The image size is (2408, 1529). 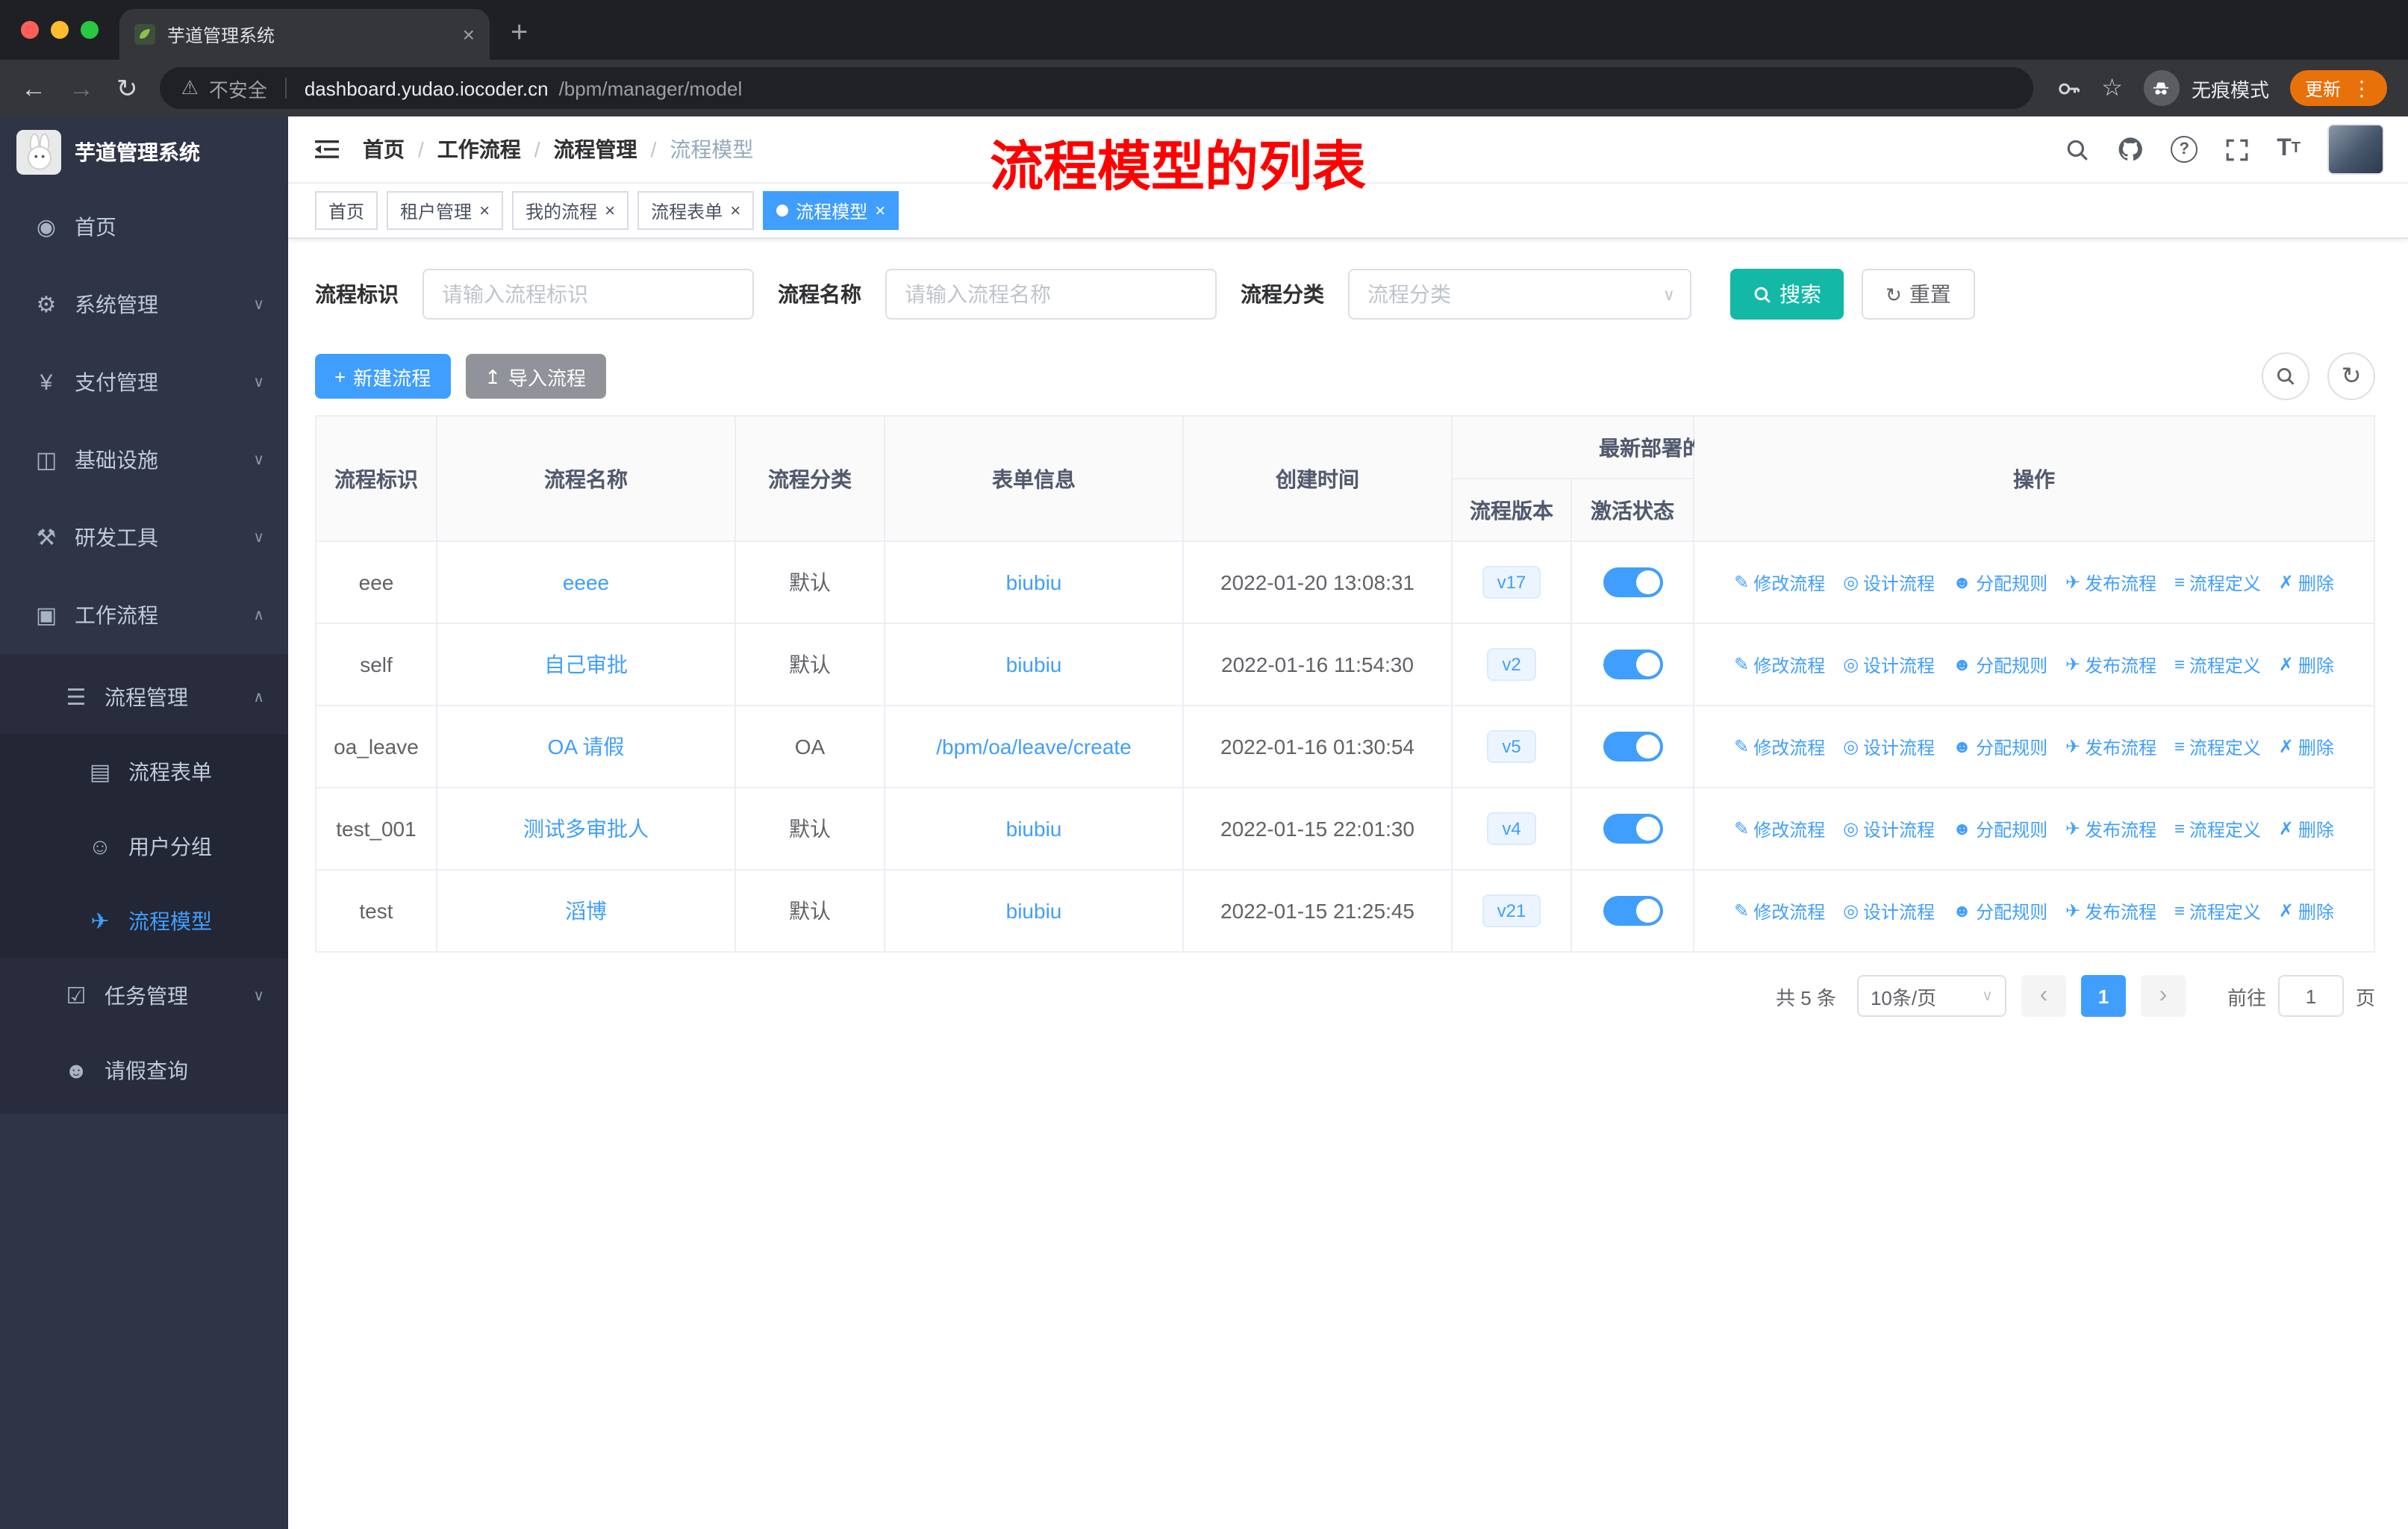 What do you see at coordinates (81, 88) in the screenshot?
I see `forward-icon: →` at bounding box center [81, 88].